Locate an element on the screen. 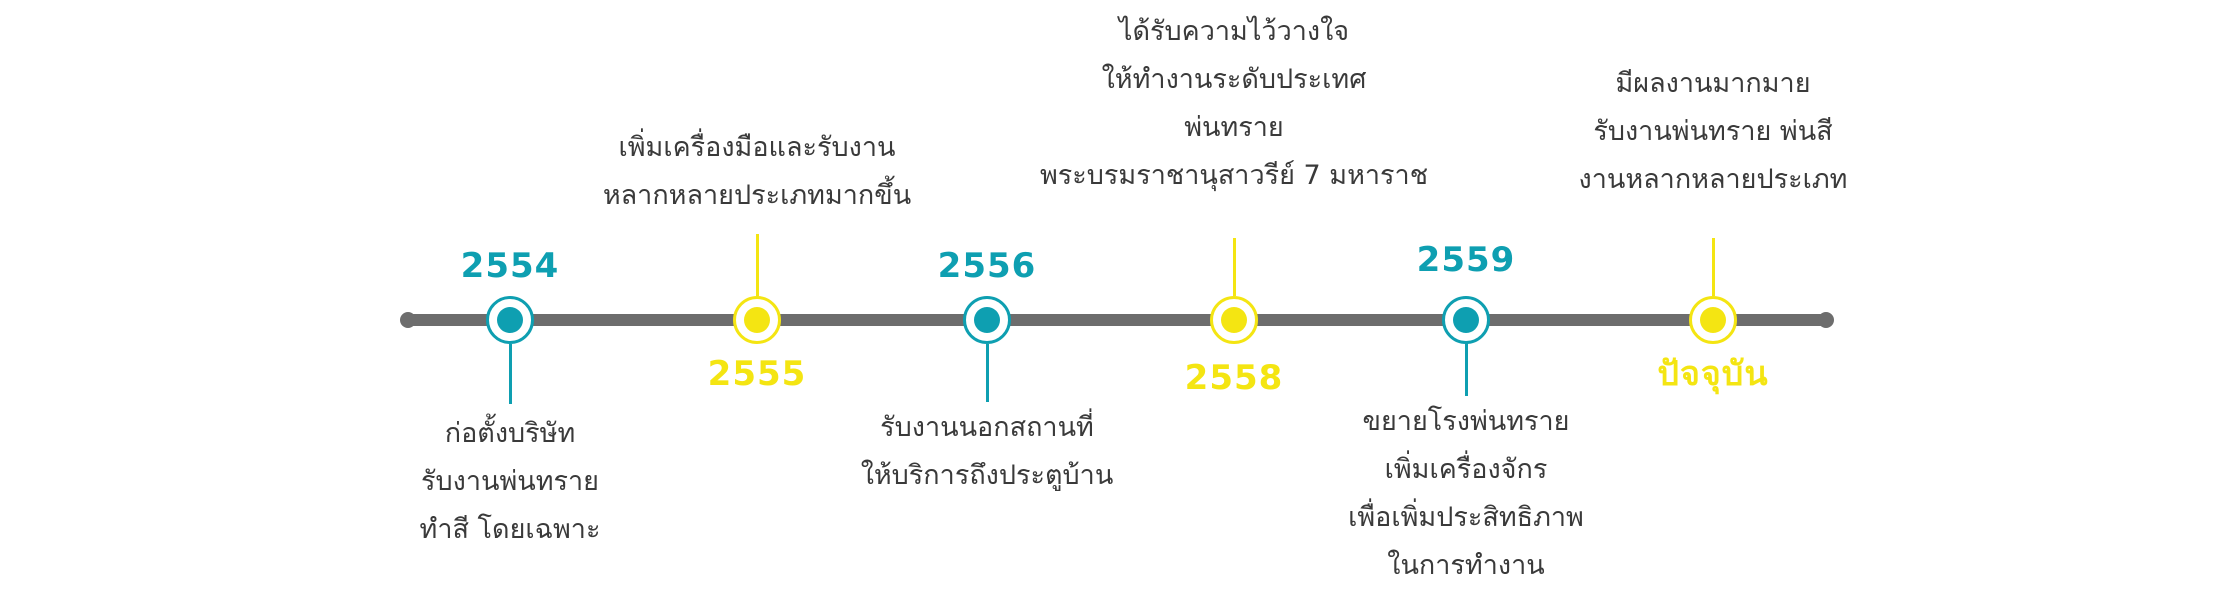  milestone-description-line: มีผลงานมากมาย is located at coordinates (1713, 83).